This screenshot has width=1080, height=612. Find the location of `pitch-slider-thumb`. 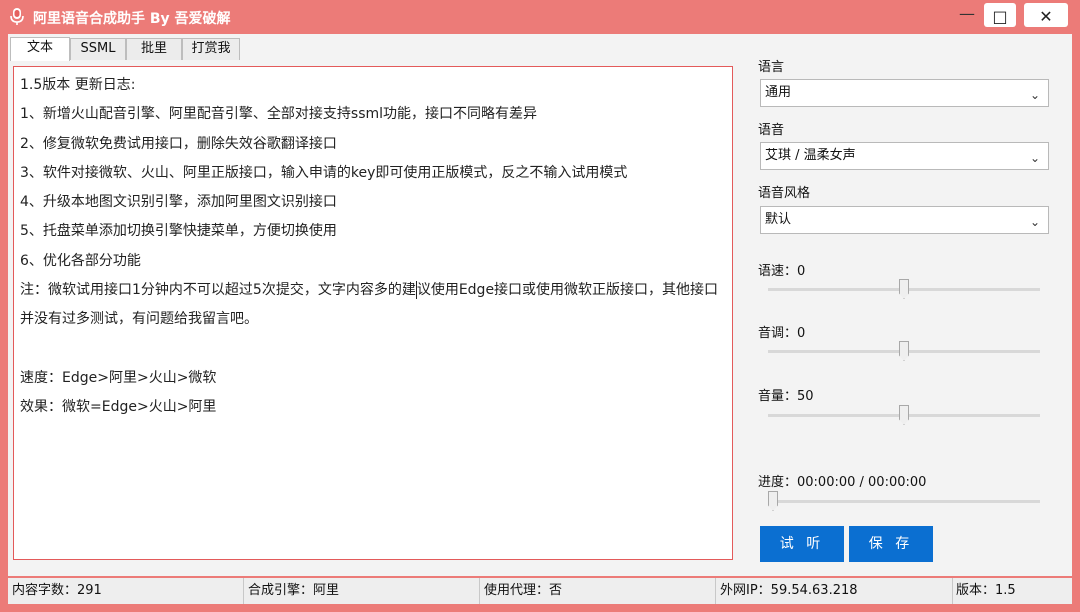

pitch-slider-thumb is located at coordinates (904, 351).